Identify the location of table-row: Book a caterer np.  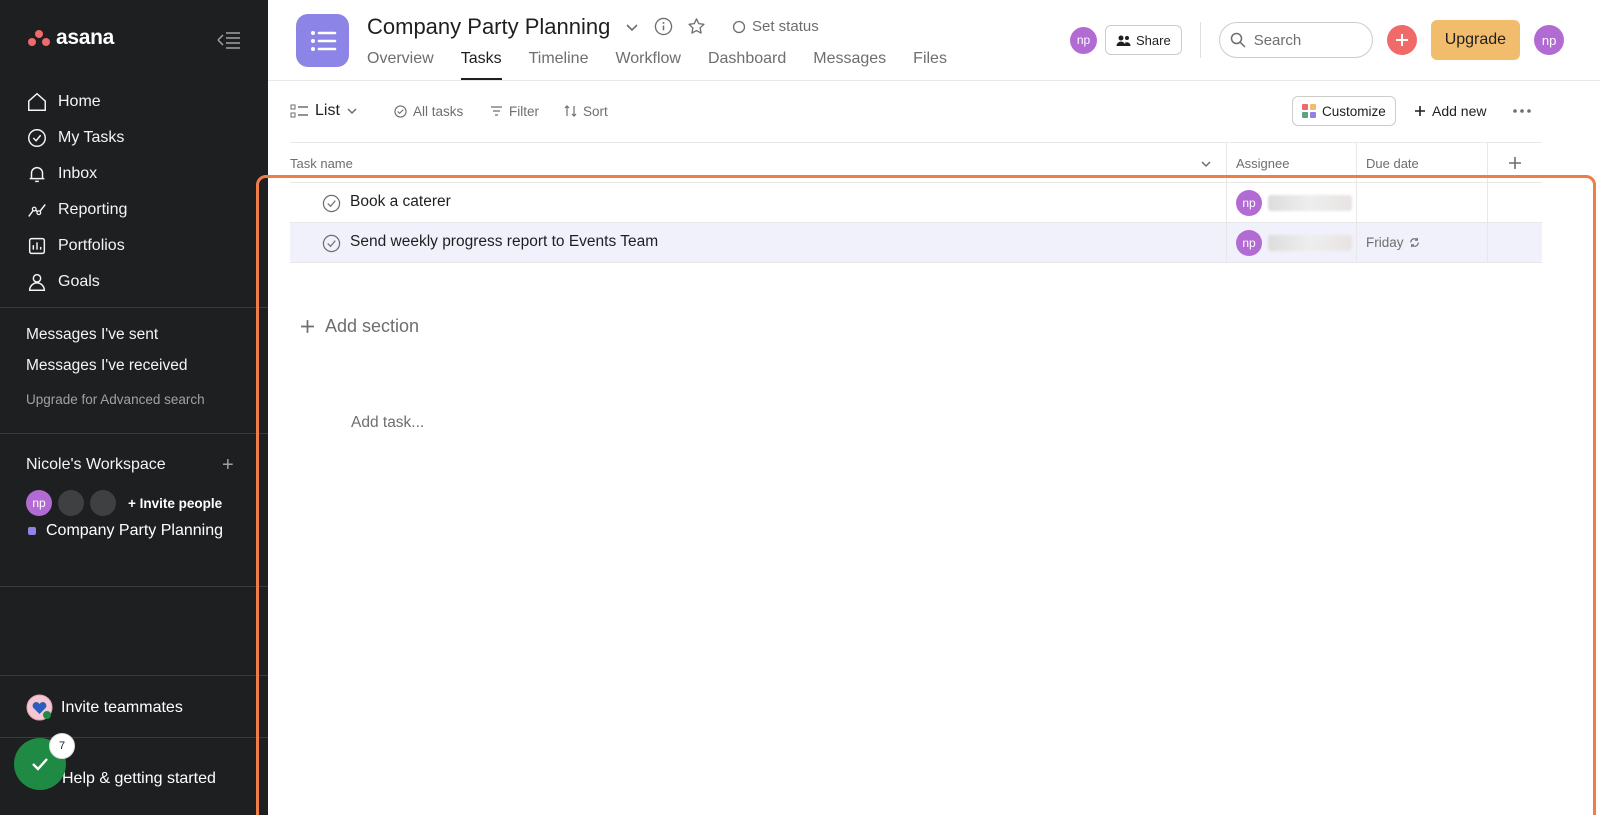
(916, 203).